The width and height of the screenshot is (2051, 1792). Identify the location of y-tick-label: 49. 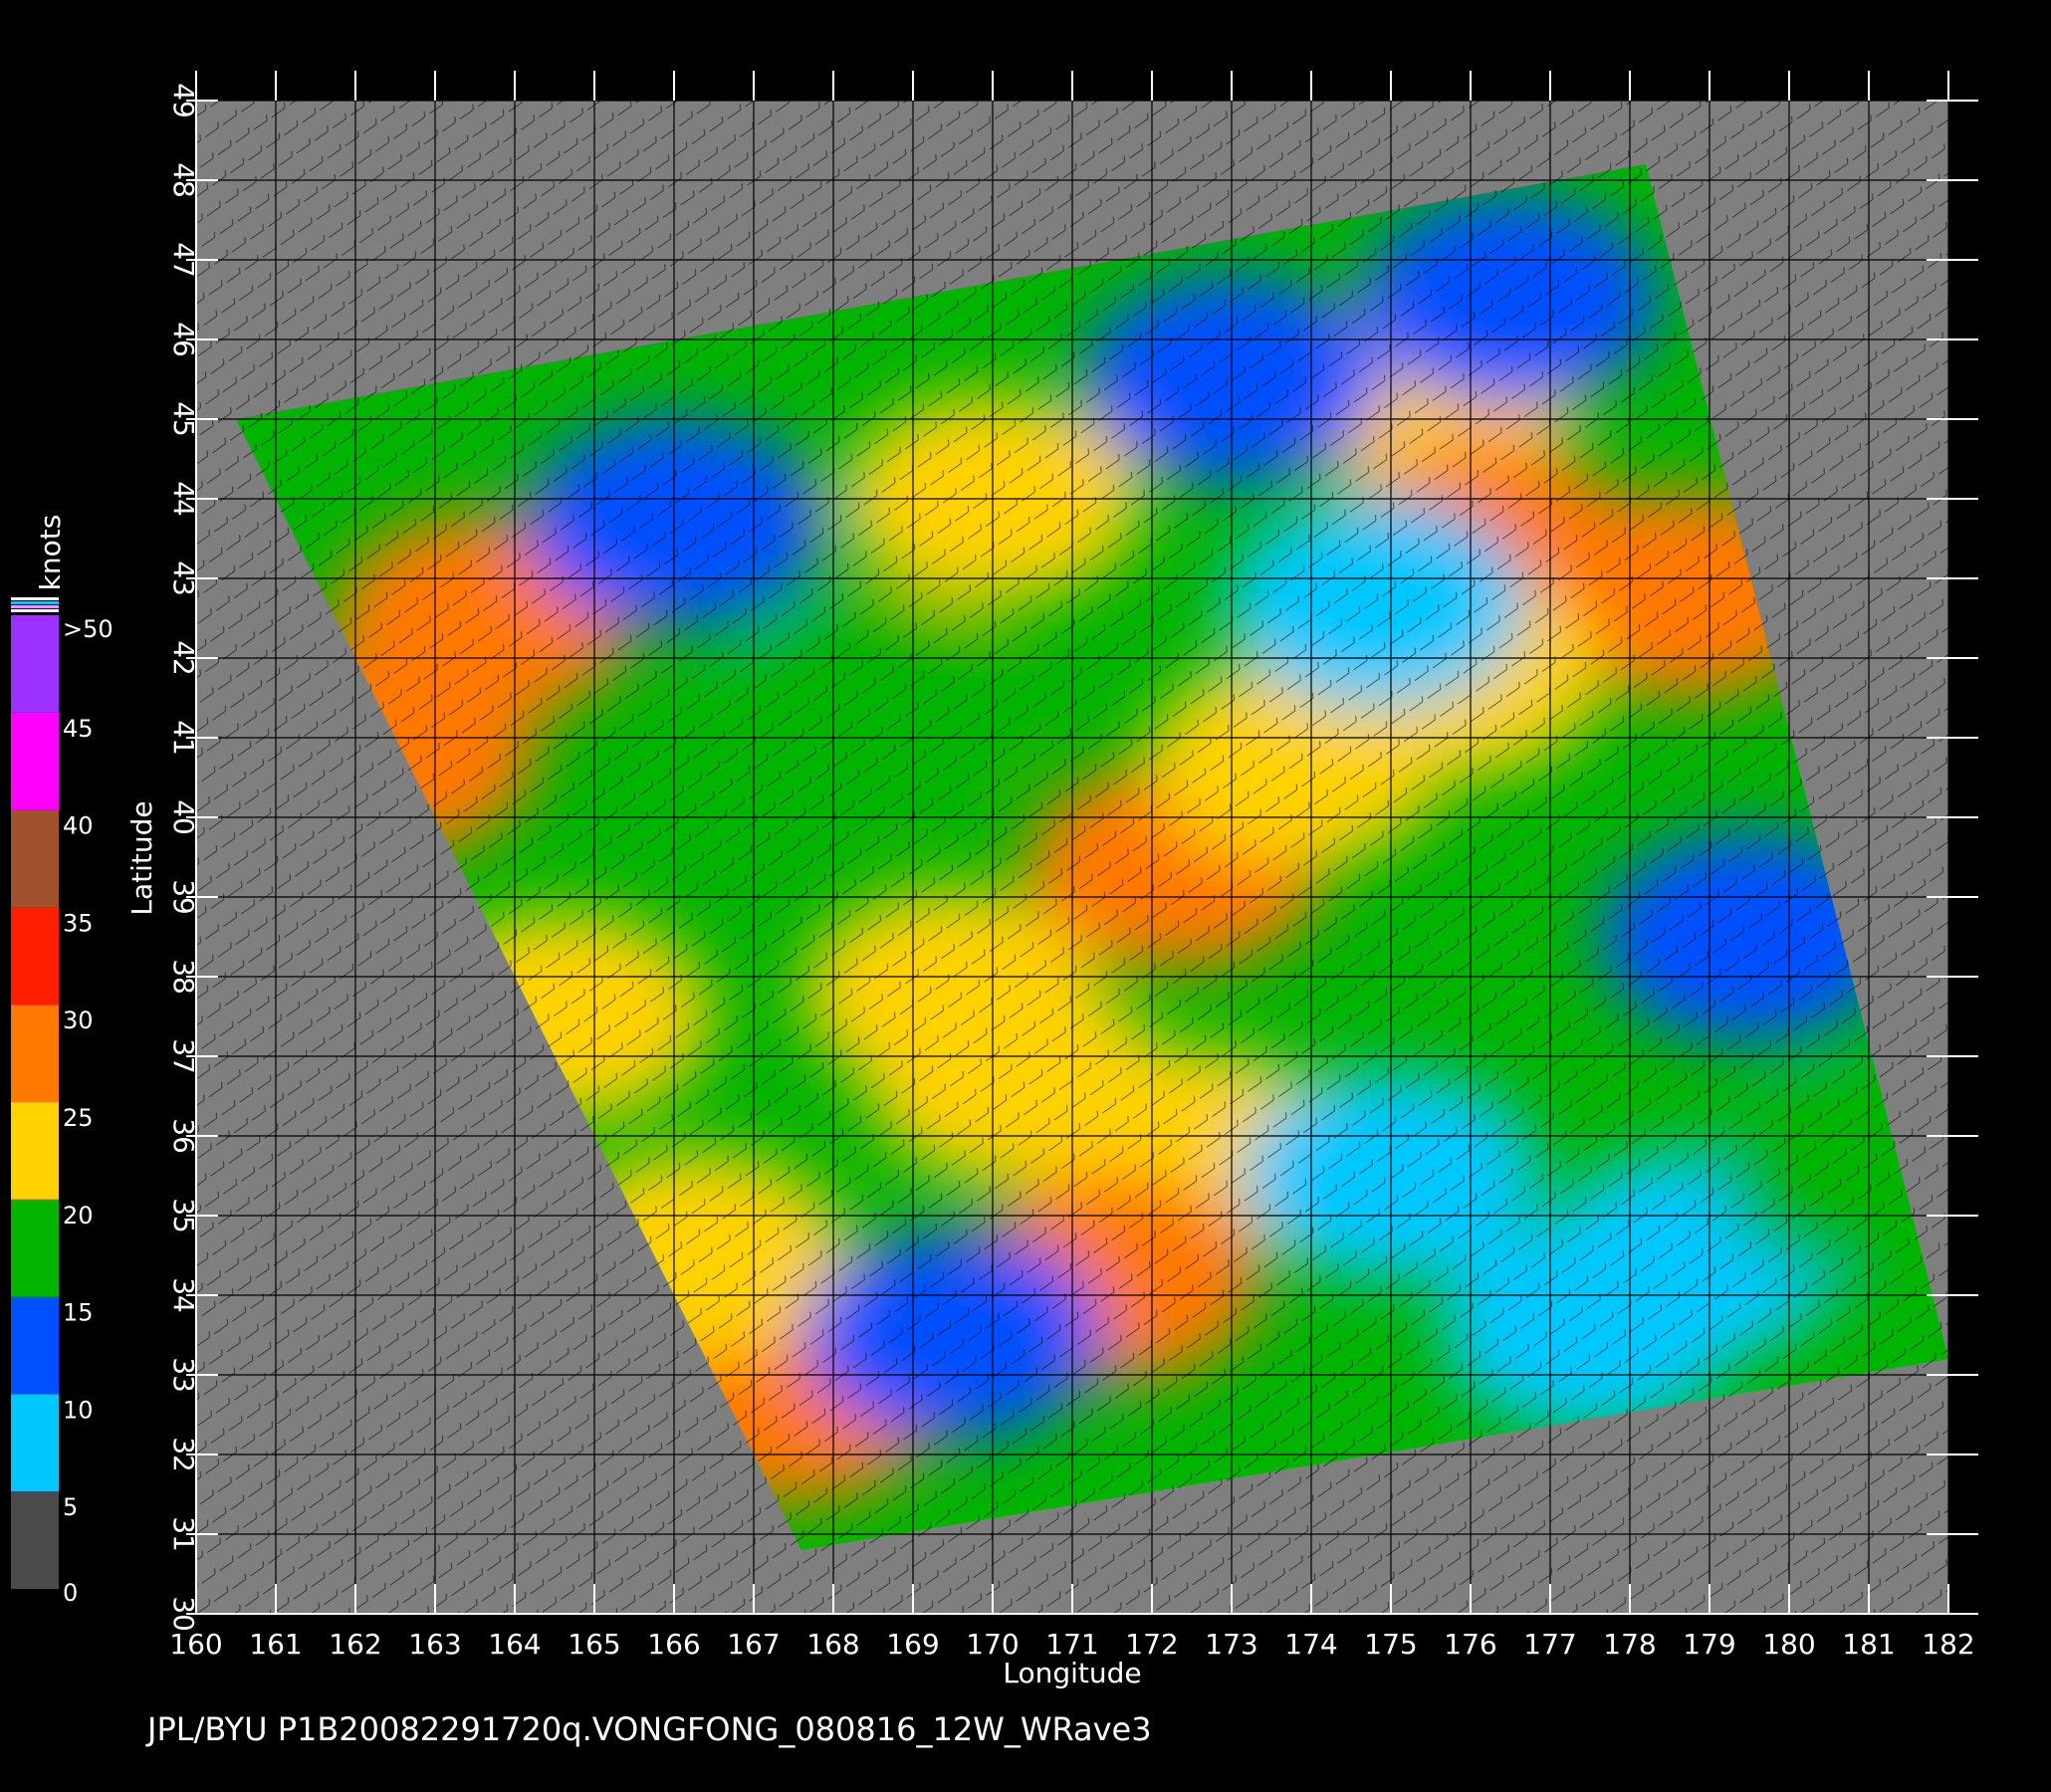
(183, 100).